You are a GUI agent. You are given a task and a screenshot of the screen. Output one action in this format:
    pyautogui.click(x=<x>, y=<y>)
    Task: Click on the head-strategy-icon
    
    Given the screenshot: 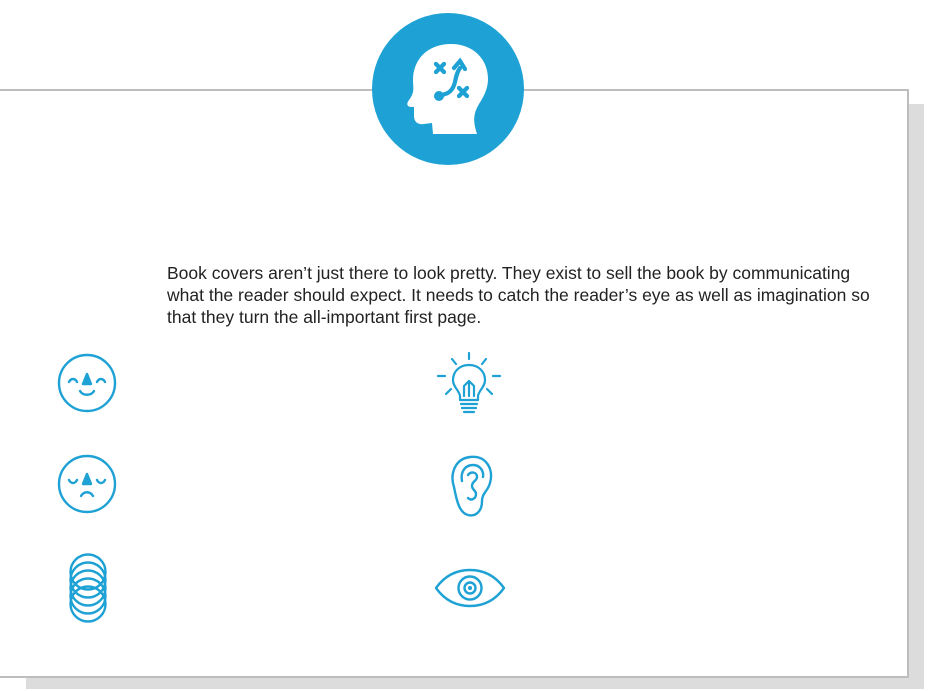 What is the action you would take?
    pyautogui.click(x=448, y=89)
    